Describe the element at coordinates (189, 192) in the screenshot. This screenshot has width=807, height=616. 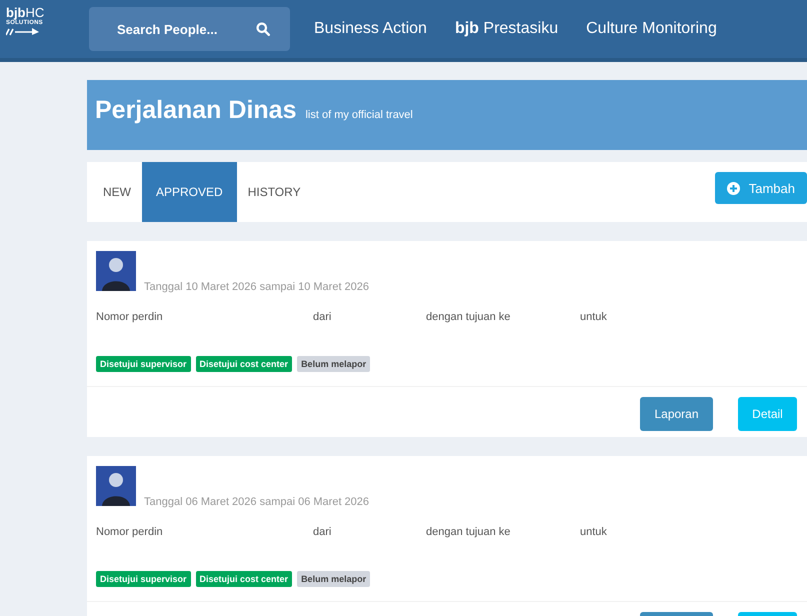
I see `tab: APPROVED` at that location.